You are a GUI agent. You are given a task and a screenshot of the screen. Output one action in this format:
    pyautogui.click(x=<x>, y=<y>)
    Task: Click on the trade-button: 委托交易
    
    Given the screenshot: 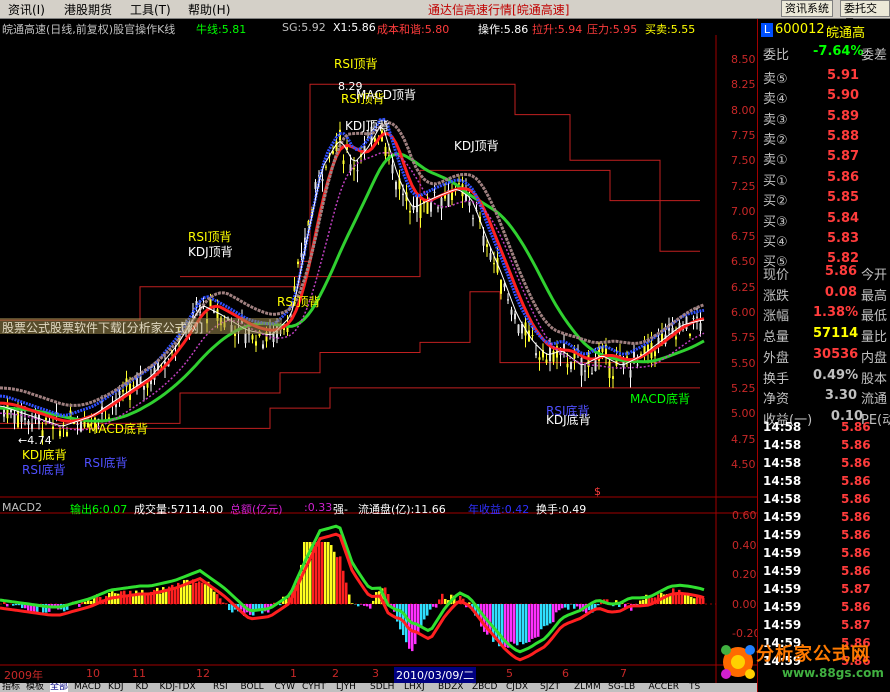 What is the action you would take?
    pyautogui.click(x=865, y=15)
    